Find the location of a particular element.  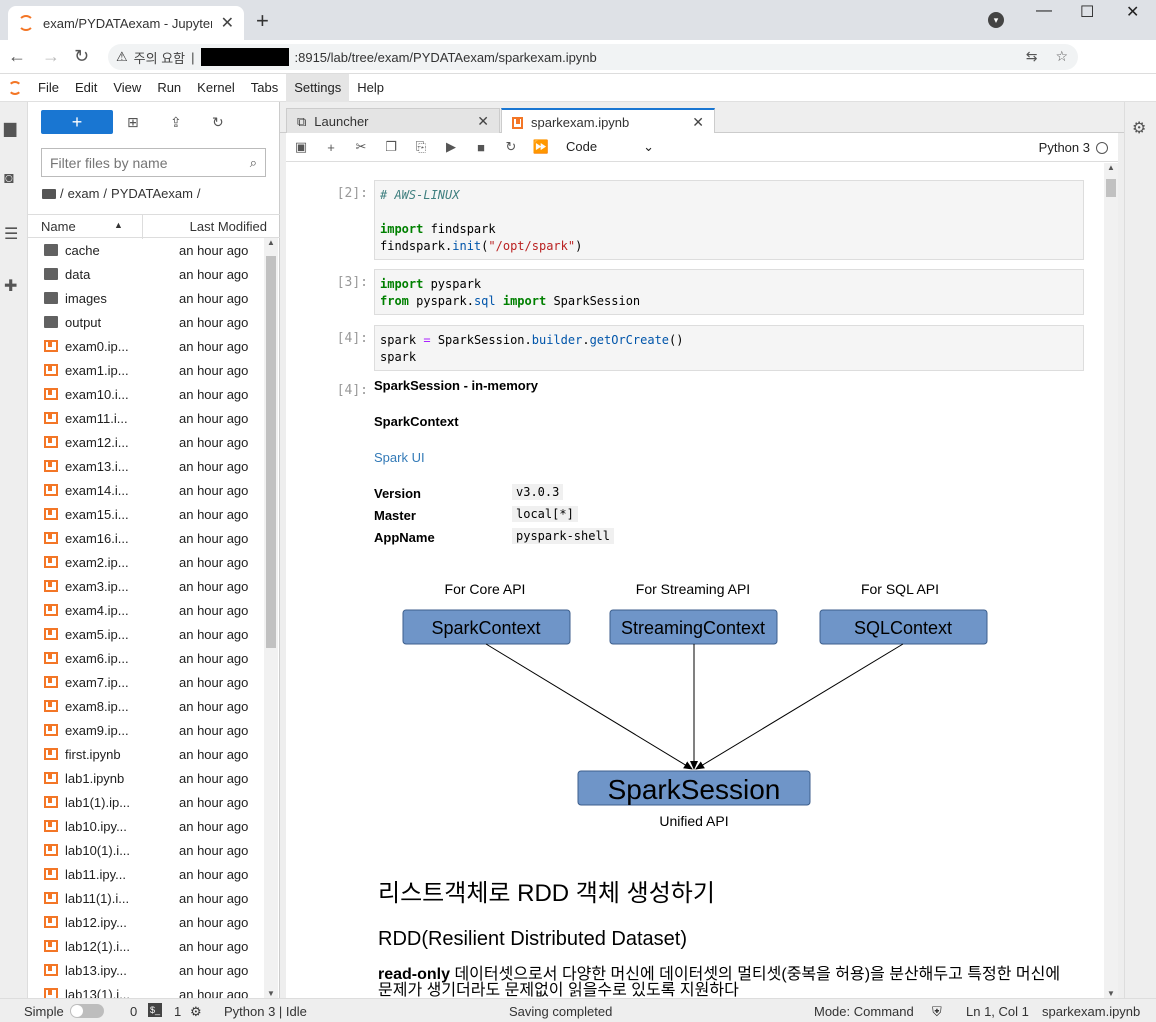

tab-search-icon: ▾ is located at coordinates (996, 20).